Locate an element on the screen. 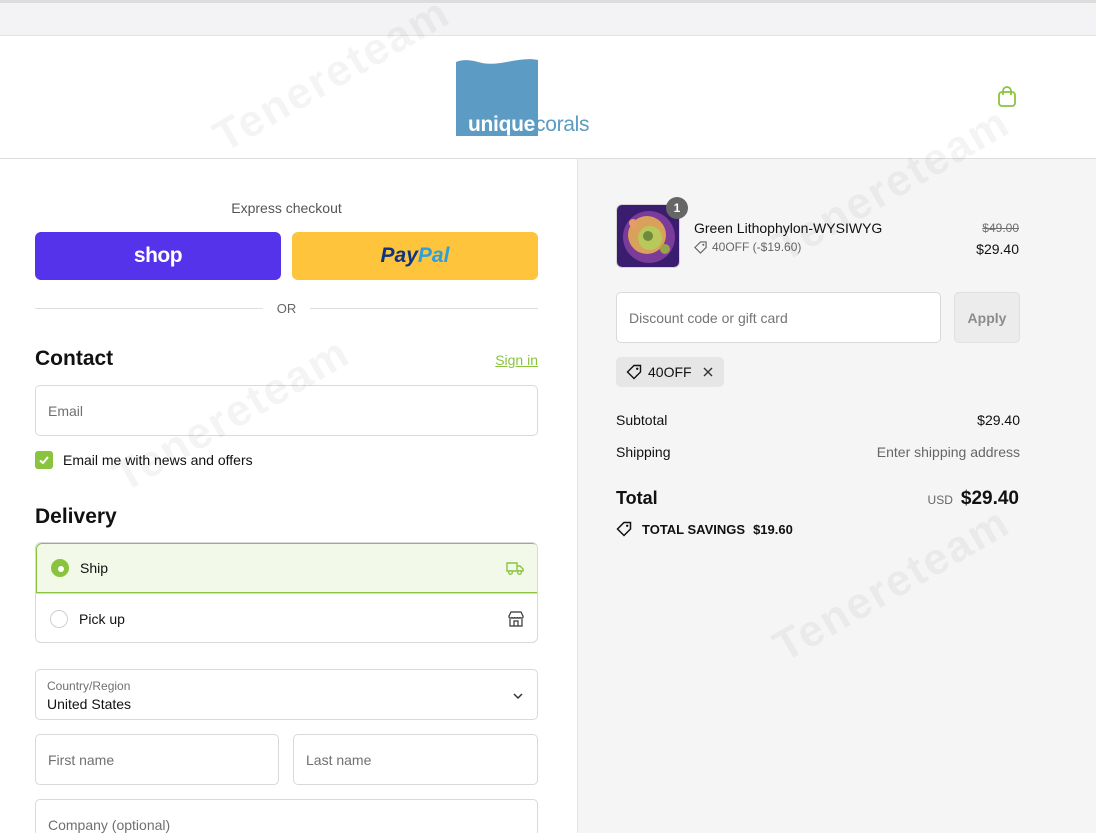 The height and width of the screenshot is (833, 1096). original-price: $49.00 is located at coordinates (1000, 228).